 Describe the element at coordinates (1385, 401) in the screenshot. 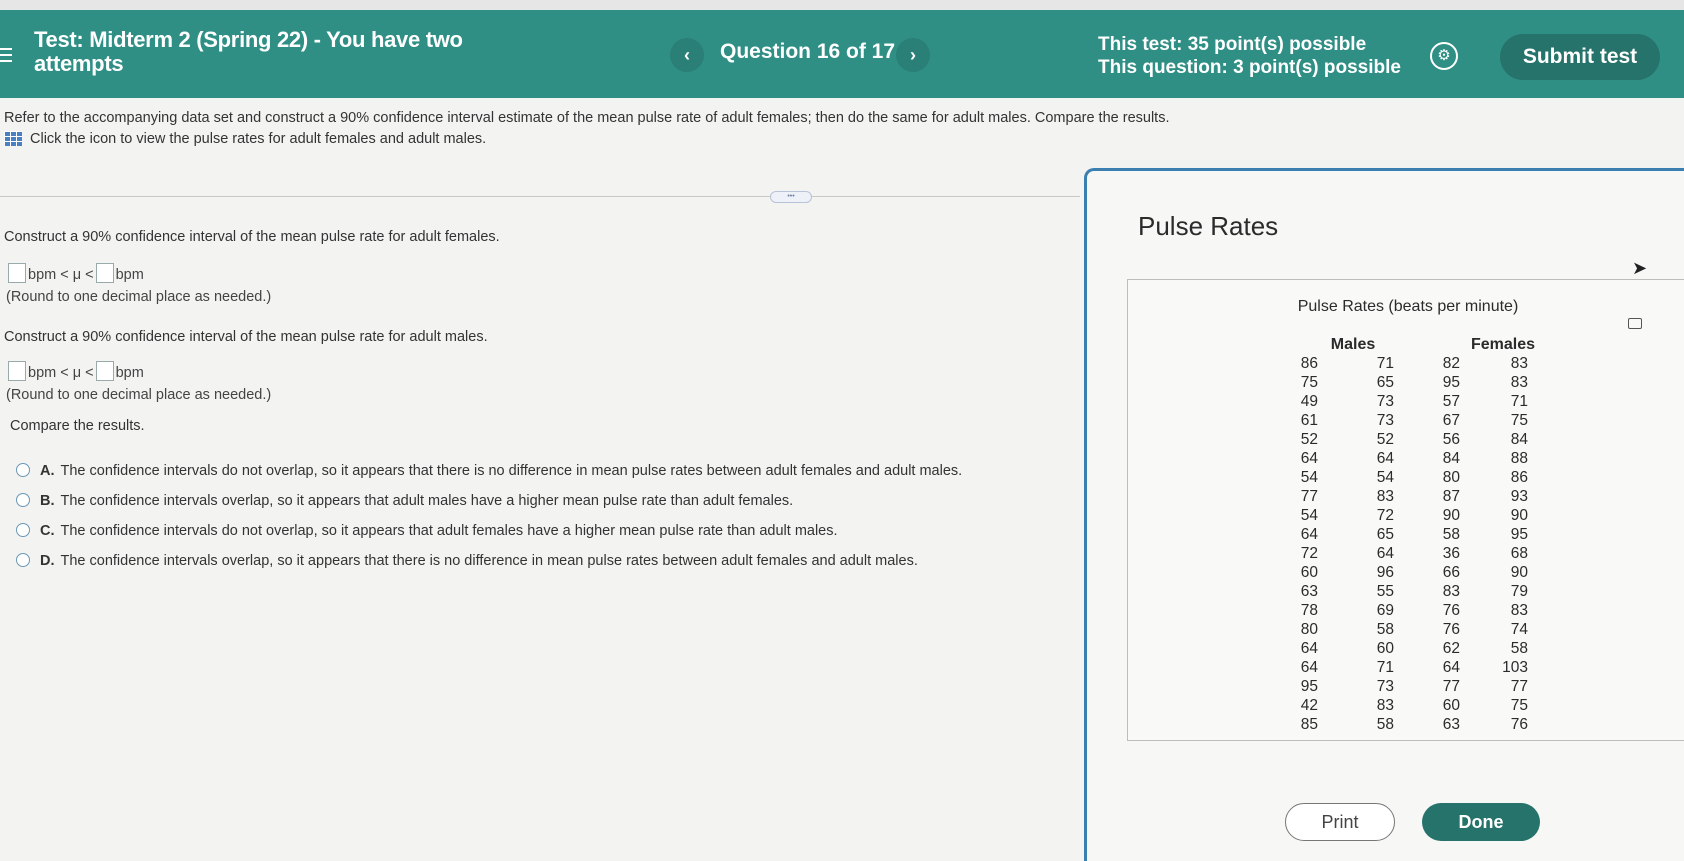

I see `table-cell: 73` at that location.